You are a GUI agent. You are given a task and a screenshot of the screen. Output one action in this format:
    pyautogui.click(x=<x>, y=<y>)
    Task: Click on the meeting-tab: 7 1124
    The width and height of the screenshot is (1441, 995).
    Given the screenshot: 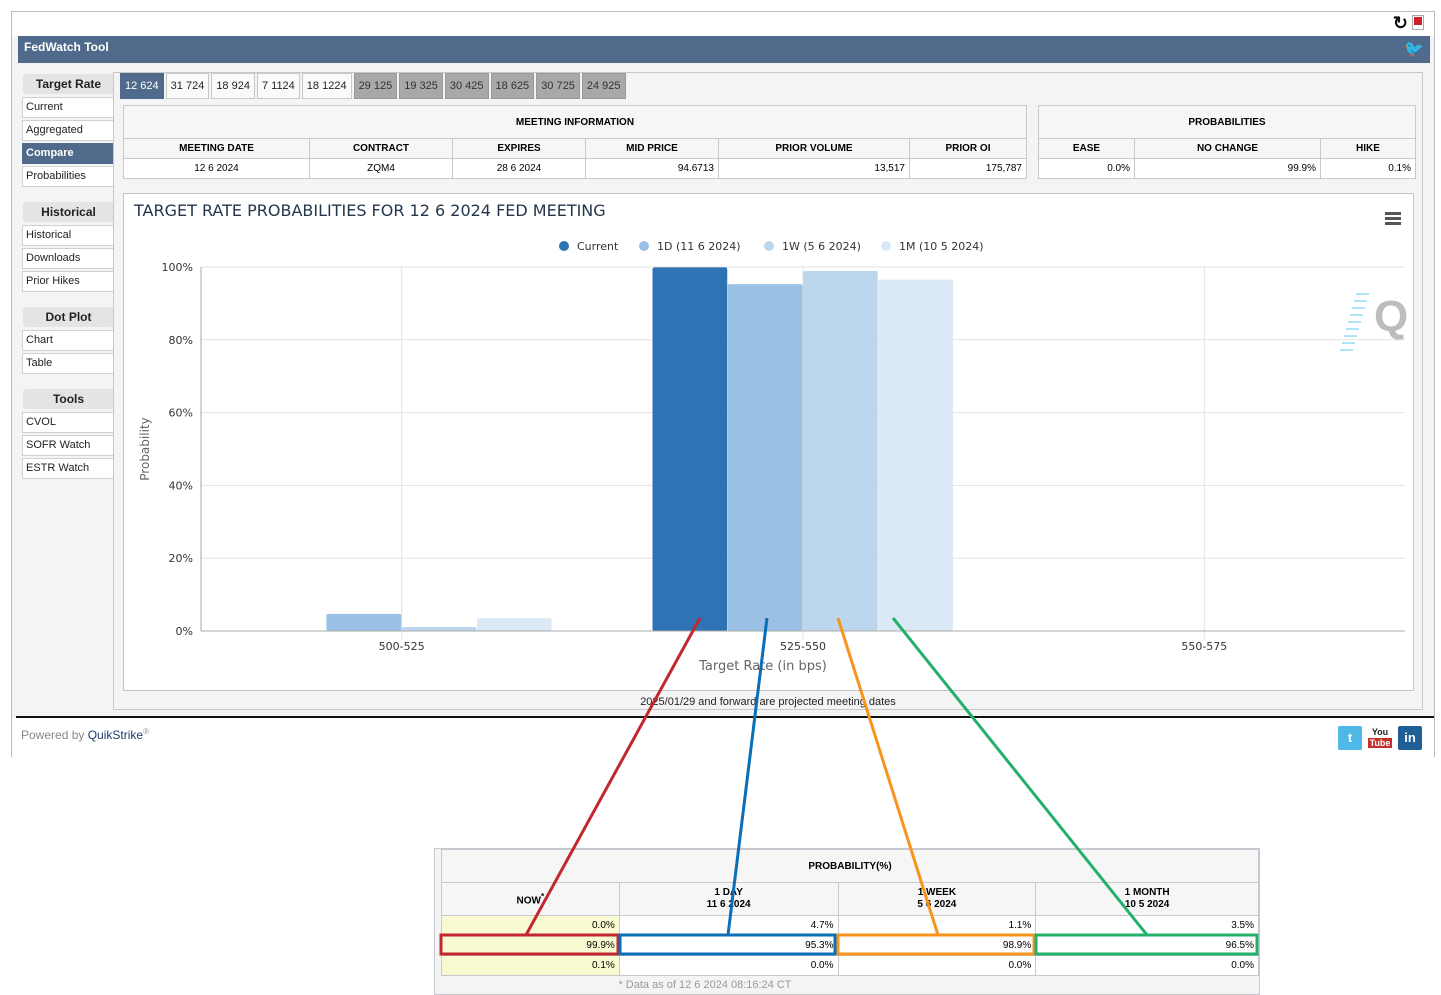 What is the action you would take?
    pyautogui.click(x=278, y=86)
    